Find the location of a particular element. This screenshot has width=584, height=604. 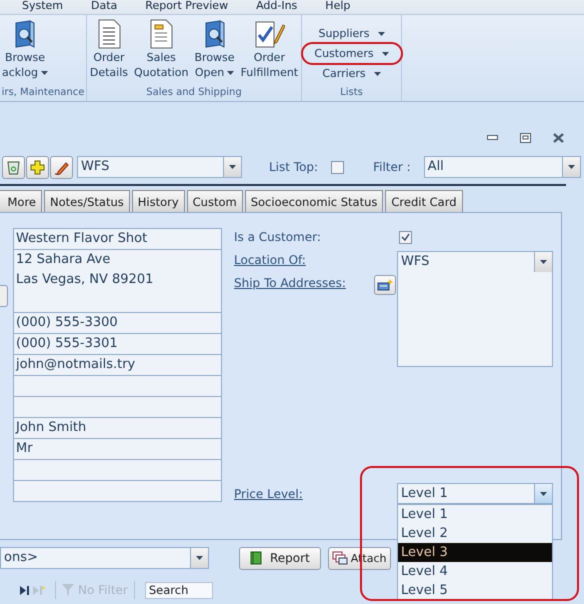

list-option: Level 1 is located at coordinates (475, 514).